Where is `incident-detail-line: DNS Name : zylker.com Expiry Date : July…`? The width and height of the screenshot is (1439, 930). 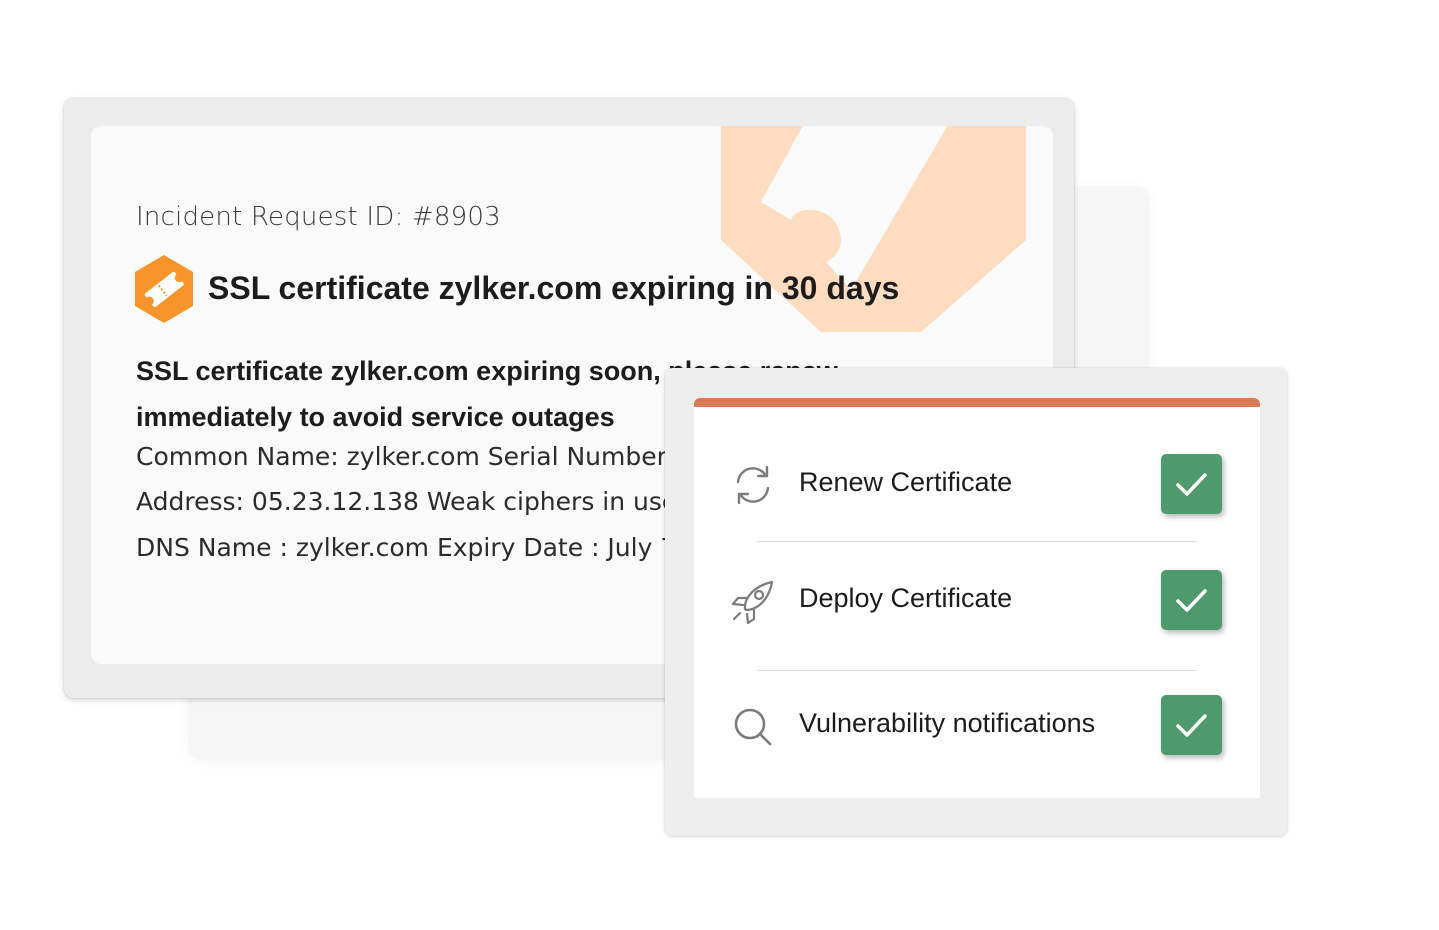
incident-detail-line: DNS Name : zylker.com Expiry Date : July… is located at coordinates (410, 547).